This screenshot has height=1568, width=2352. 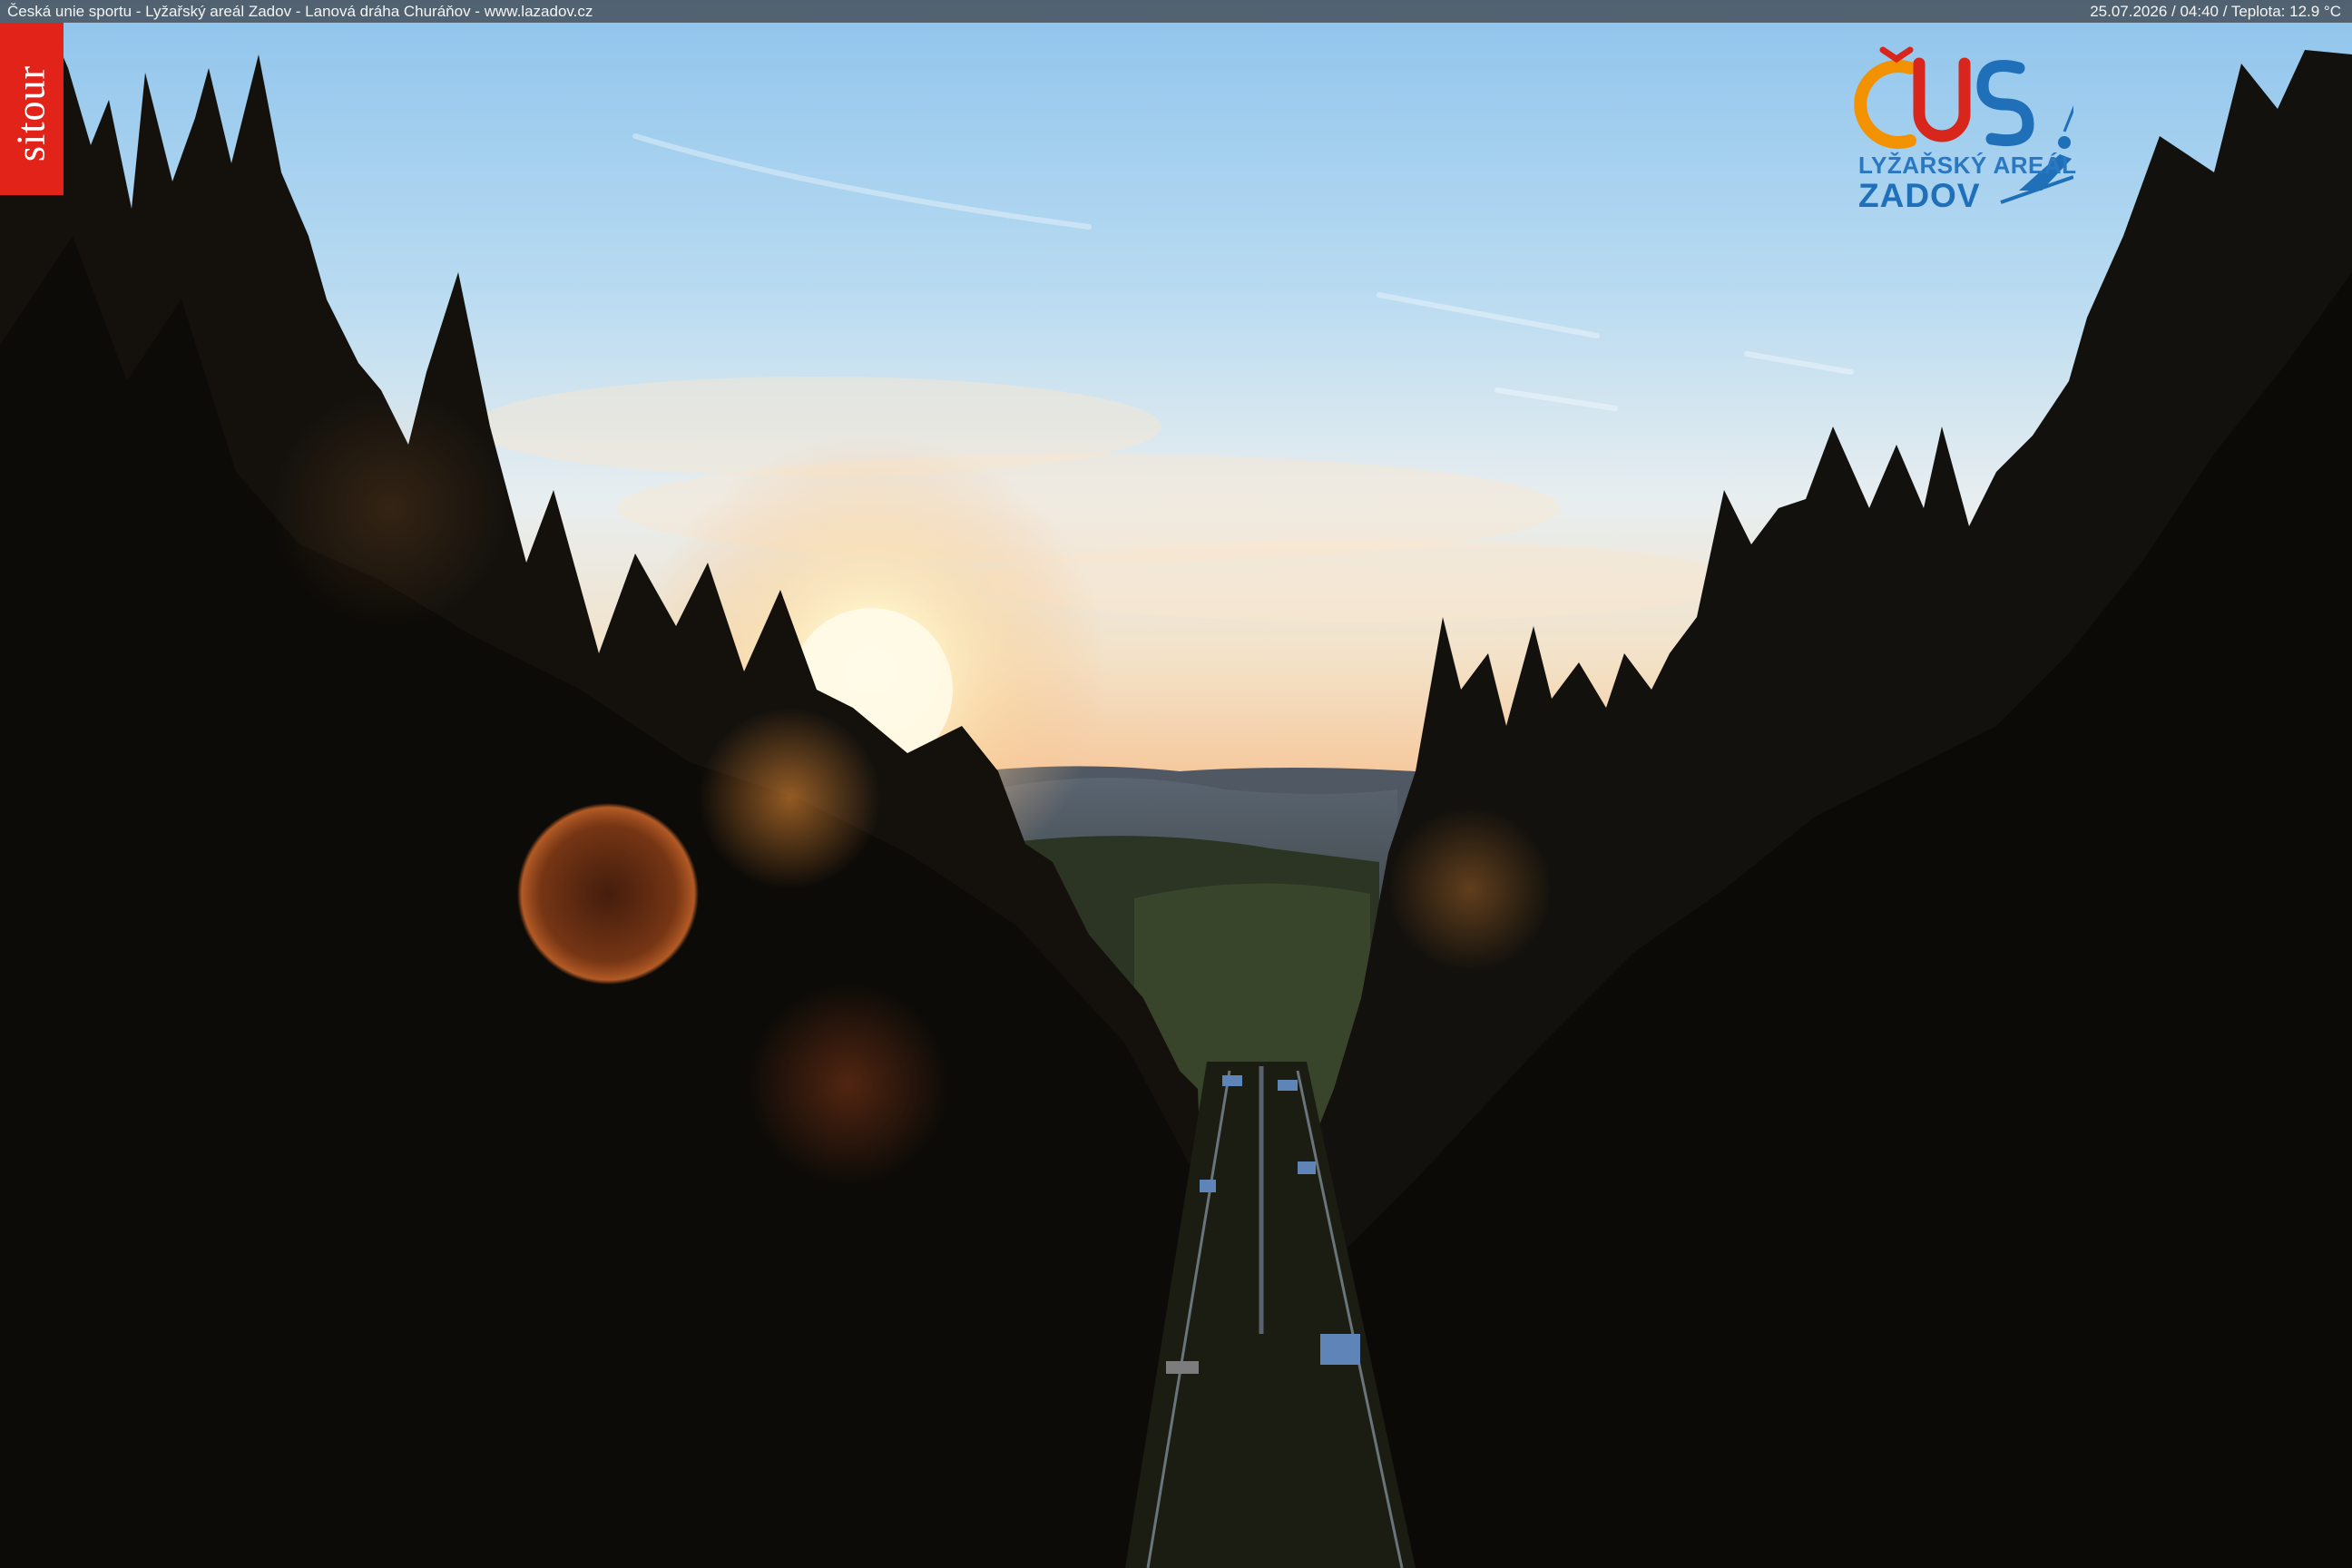 I want to click on sitour-badge: sitour, so click(x=32, y=109).